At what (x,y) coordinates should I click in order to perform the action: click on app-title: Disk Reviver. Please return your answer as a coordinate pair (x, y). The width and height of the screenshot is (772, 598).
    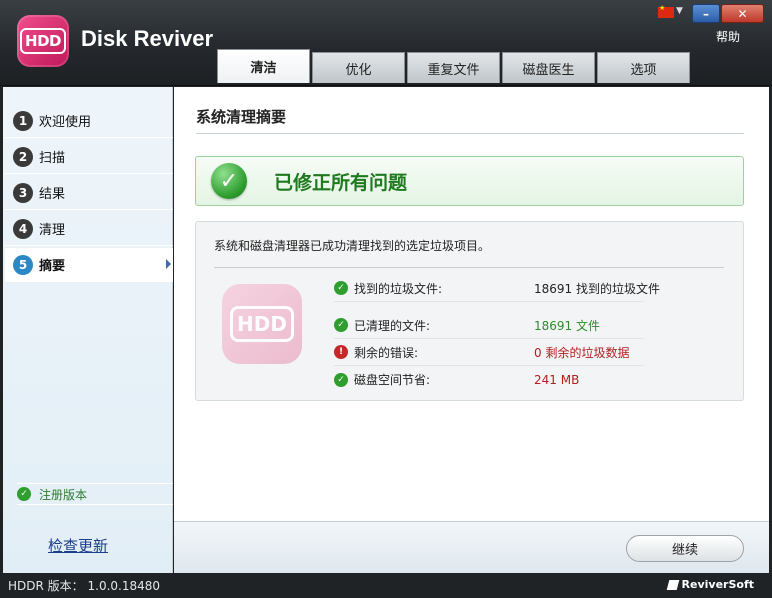
    Looking at the image, I should click on (147, 38).